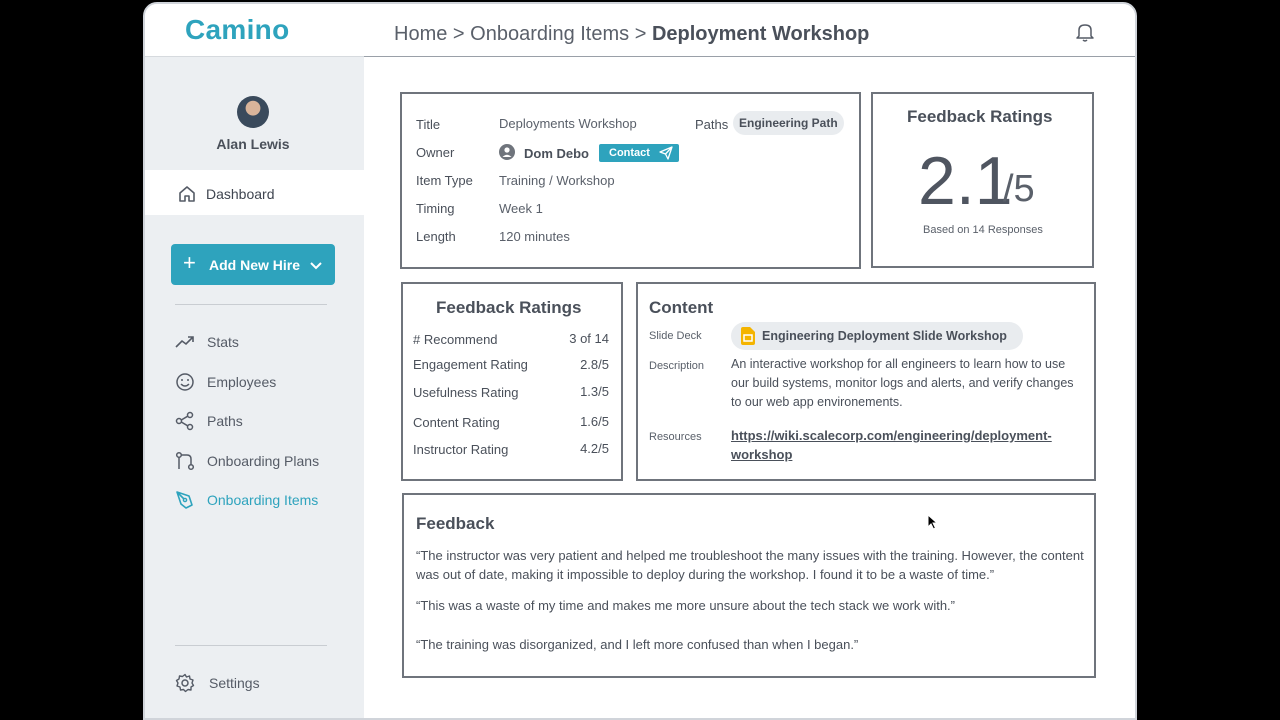 This screenshot has width=1280, height=720. I want to click on slide-deck-chip: Engineering Deployment Slide Workshop, so click(877, 336).